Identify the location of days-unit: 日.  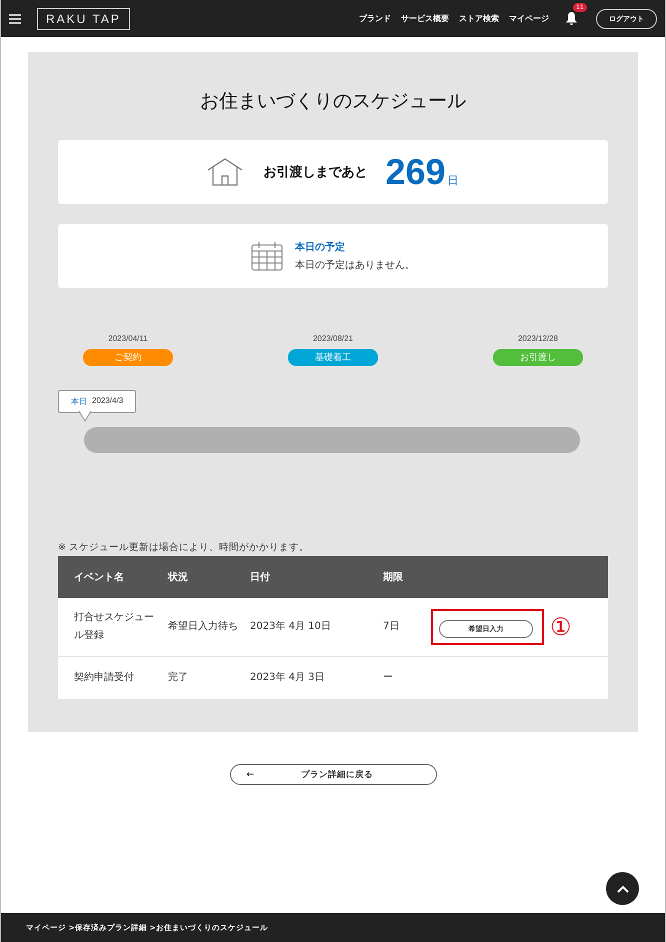
(453, 180).